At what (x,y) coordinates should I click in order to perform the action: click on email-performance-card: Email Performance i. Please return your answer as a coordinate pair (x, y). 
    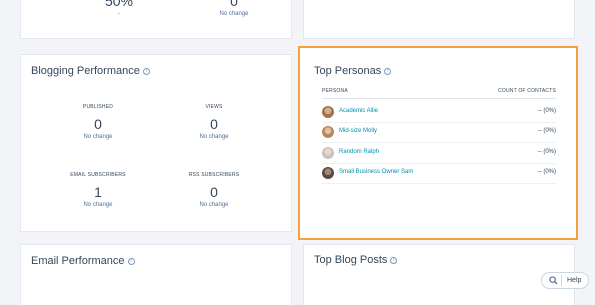
    Looking at the image, I should click on (156, 275).